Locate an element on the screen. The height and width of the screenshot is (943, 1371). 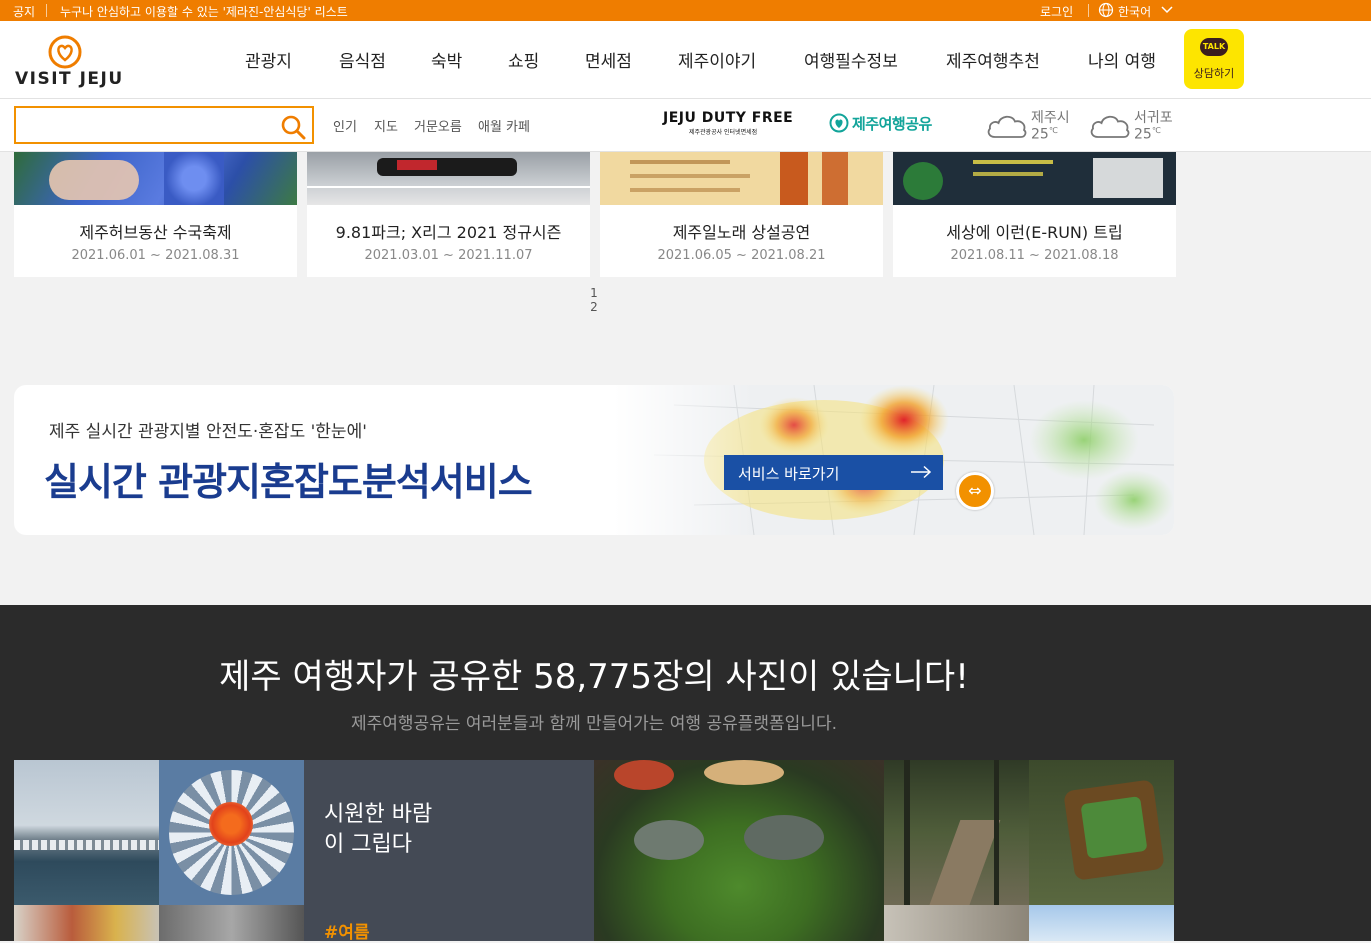
talk-label: 상담하기 is located at coordinates (1214, 73).